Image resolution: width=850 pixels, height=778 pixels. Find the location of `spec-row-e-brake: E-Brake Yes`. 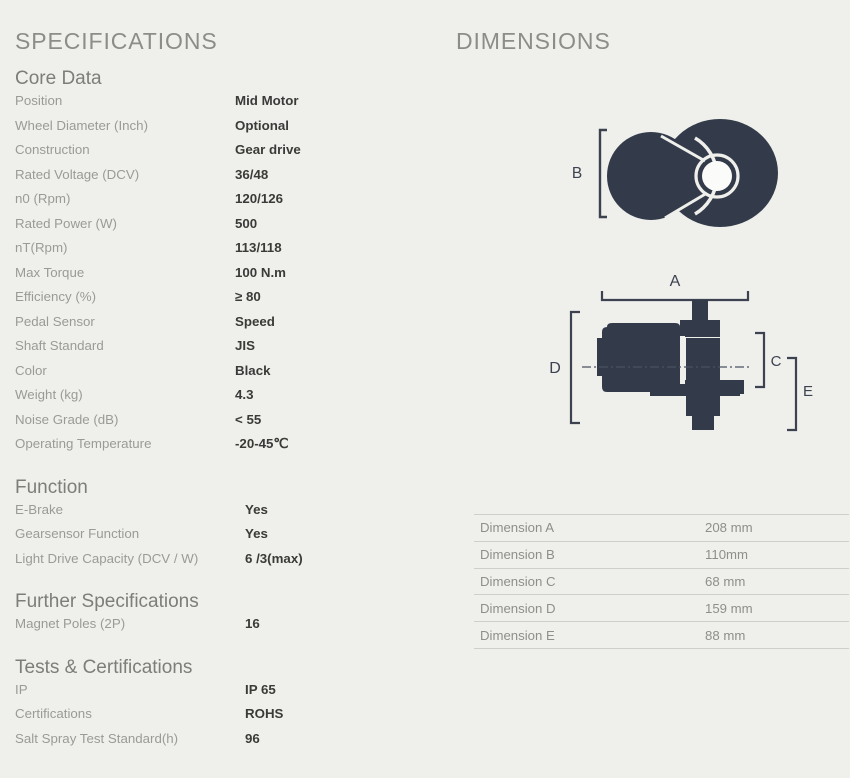

spec-row-e-brake: E-Brake Yes is located at coordinates (225, 514).